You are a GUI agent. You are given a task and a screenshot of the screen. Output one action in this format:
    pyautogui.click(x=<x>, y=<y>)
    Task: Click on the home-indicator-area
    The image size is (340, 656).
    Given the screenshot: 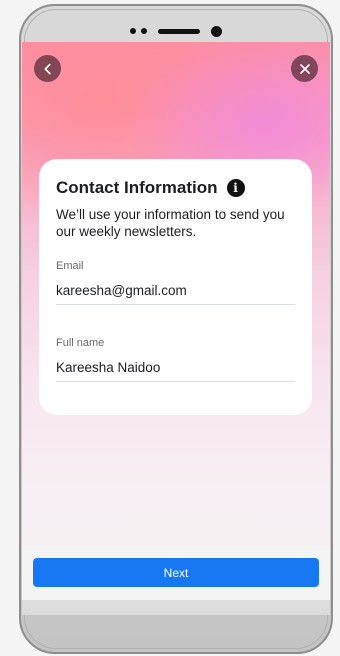 What is the action you would take?
    pyautogui.click(x=176, y=607)
    